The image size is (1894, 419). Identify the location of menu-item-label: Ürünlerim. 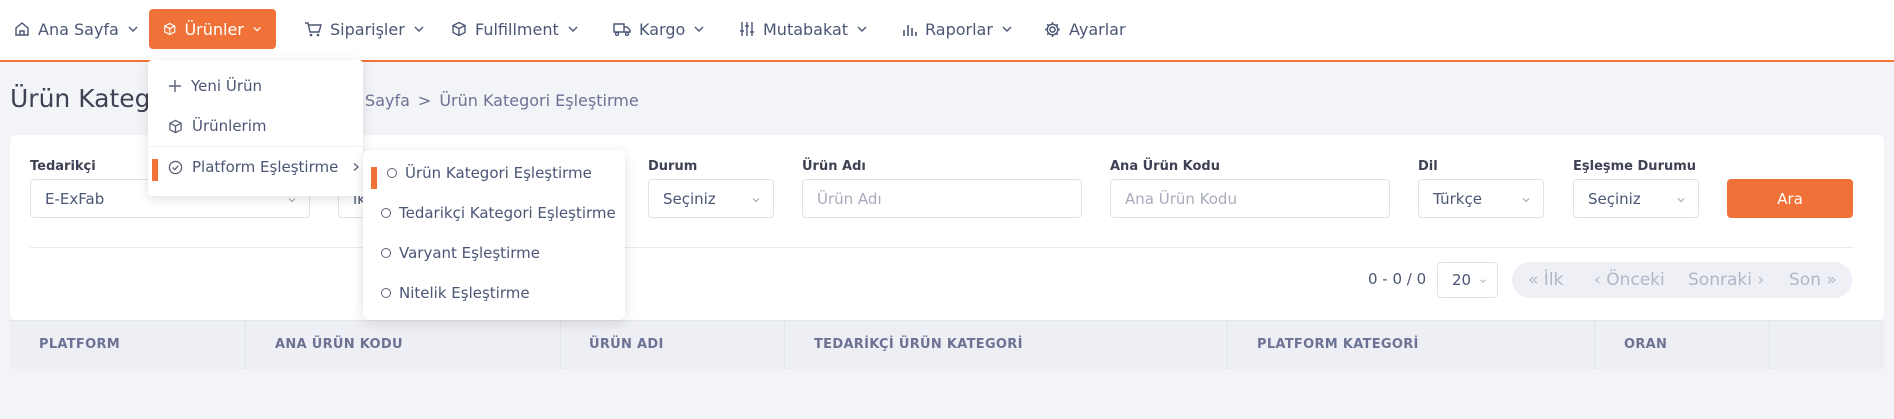
(229, 126).